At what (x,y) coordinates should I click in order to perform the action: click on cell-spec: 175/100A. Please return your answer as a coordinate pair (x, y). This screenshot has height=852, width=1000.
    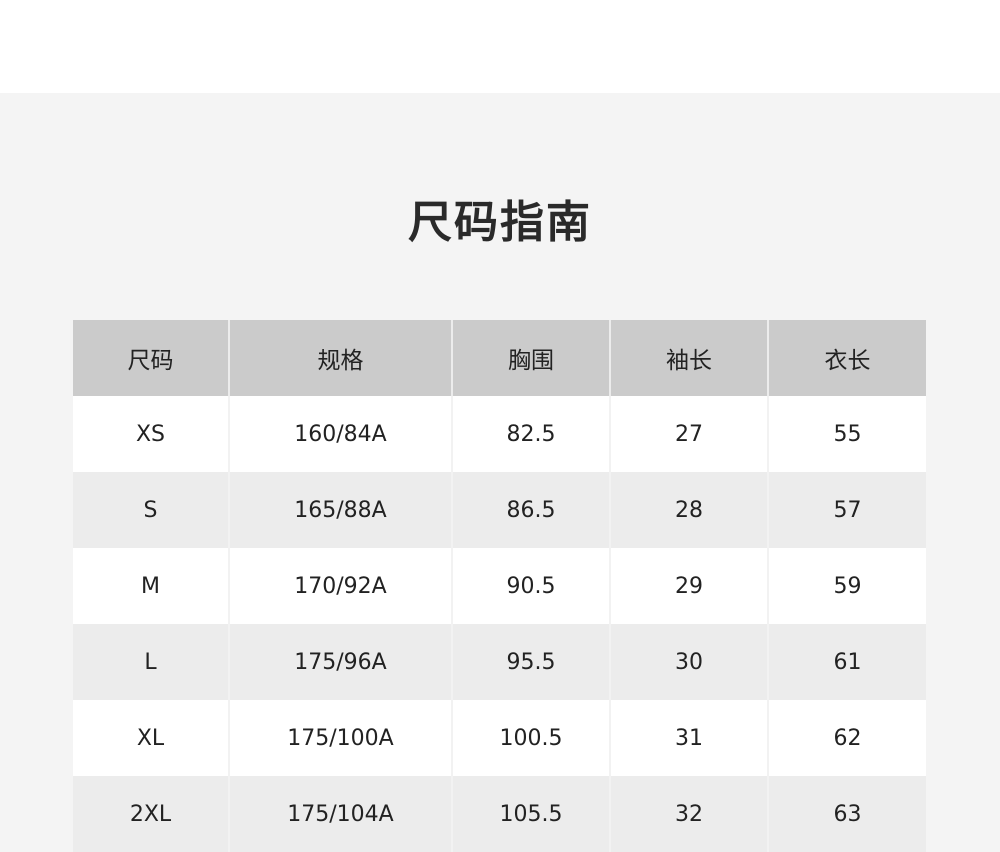
    Looking at the image, I should click on (340, 738).